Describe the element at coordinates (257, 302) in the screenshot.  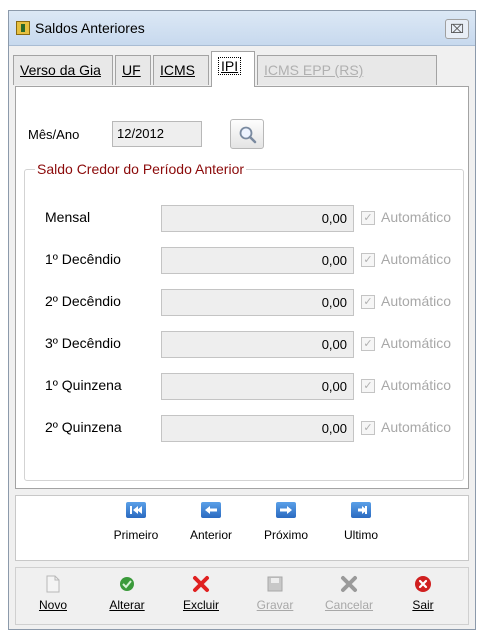
I see `decendio-2-input: 0,00` at that location.